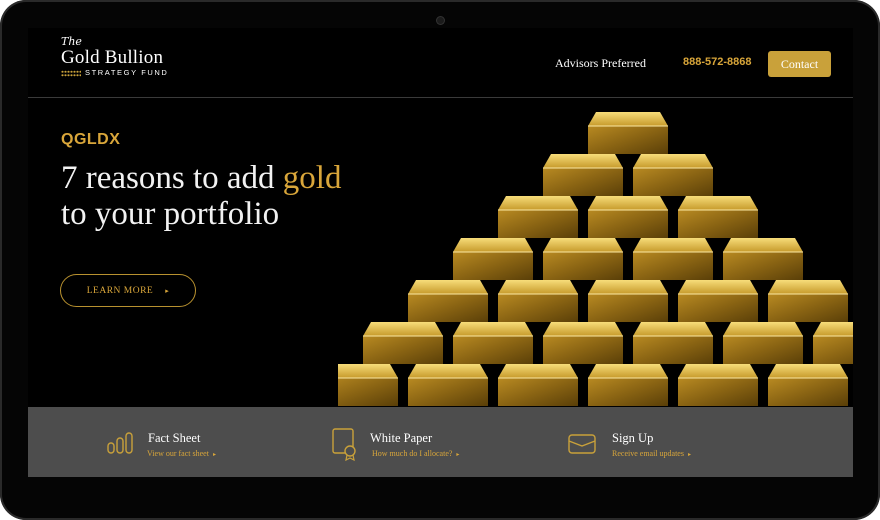  What do you see at coordinates (412, 453) in the screenshot?
I see `card-link-text: How much do I allocate?` at bounding box center [412, 453].